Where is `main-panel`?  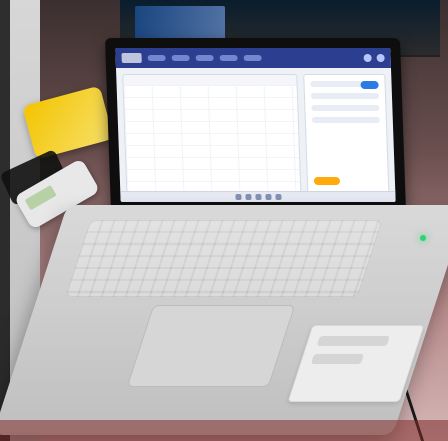
main-panel is located at coordinates (212, 135).